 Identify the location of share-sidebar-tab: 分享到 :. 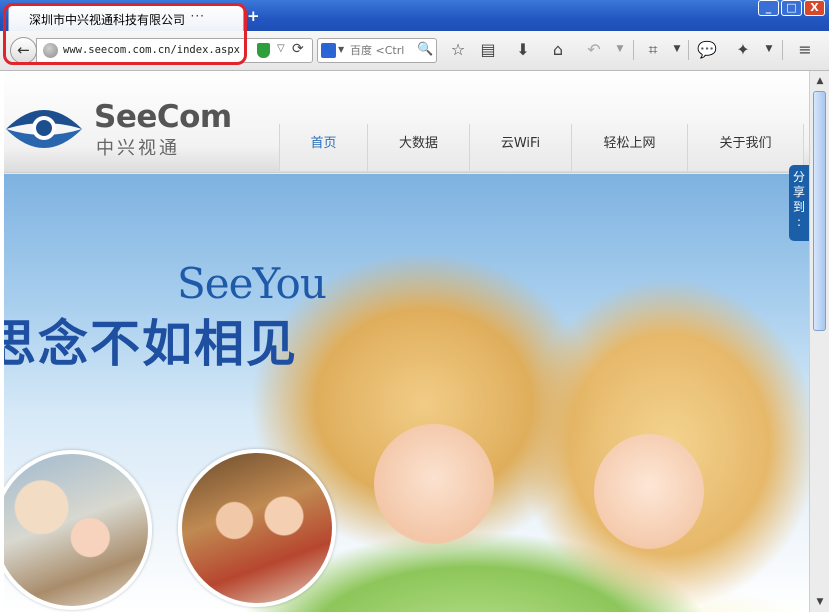
(799, 203).